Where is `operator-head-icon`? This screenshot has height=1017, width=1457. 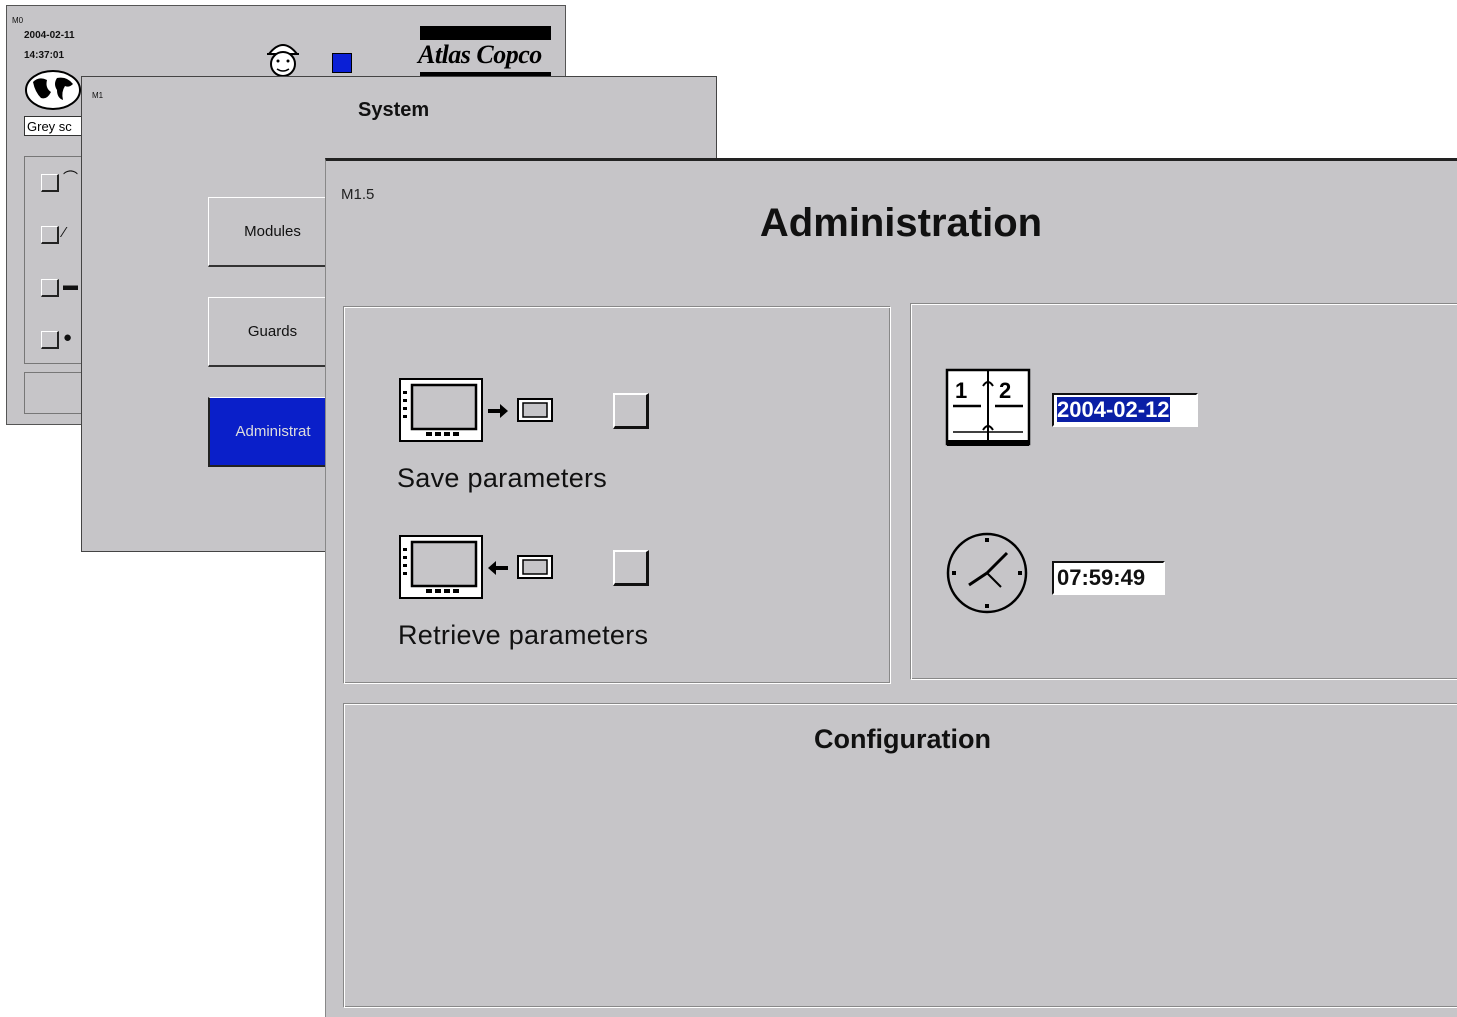 operator-head-icon is located at coordinates (283, 58).